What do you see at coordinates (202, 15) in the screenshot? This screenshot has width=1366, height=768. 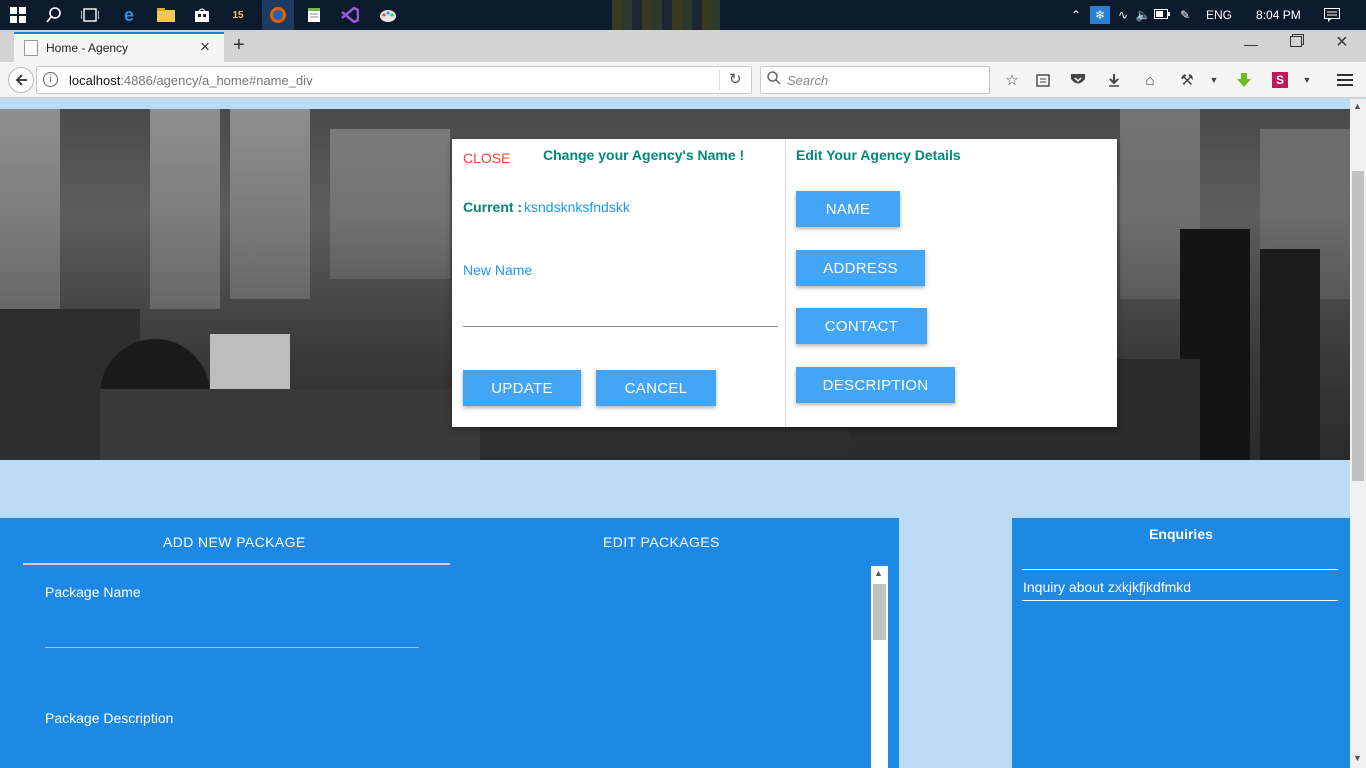 I see `store-icon` at bounding box center [202, 15].